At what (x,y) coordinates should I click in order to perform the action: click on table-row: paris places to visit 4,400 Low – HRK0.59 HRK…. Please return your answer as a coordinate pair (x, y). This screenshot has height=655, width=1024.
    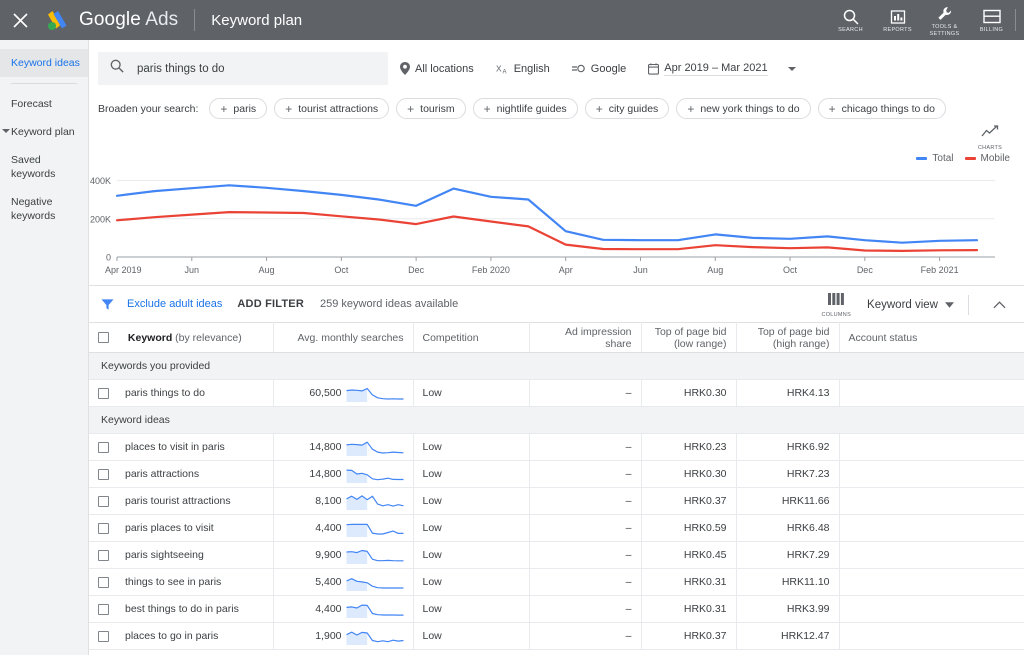
    Looking at the image, I should click on (556, 528).